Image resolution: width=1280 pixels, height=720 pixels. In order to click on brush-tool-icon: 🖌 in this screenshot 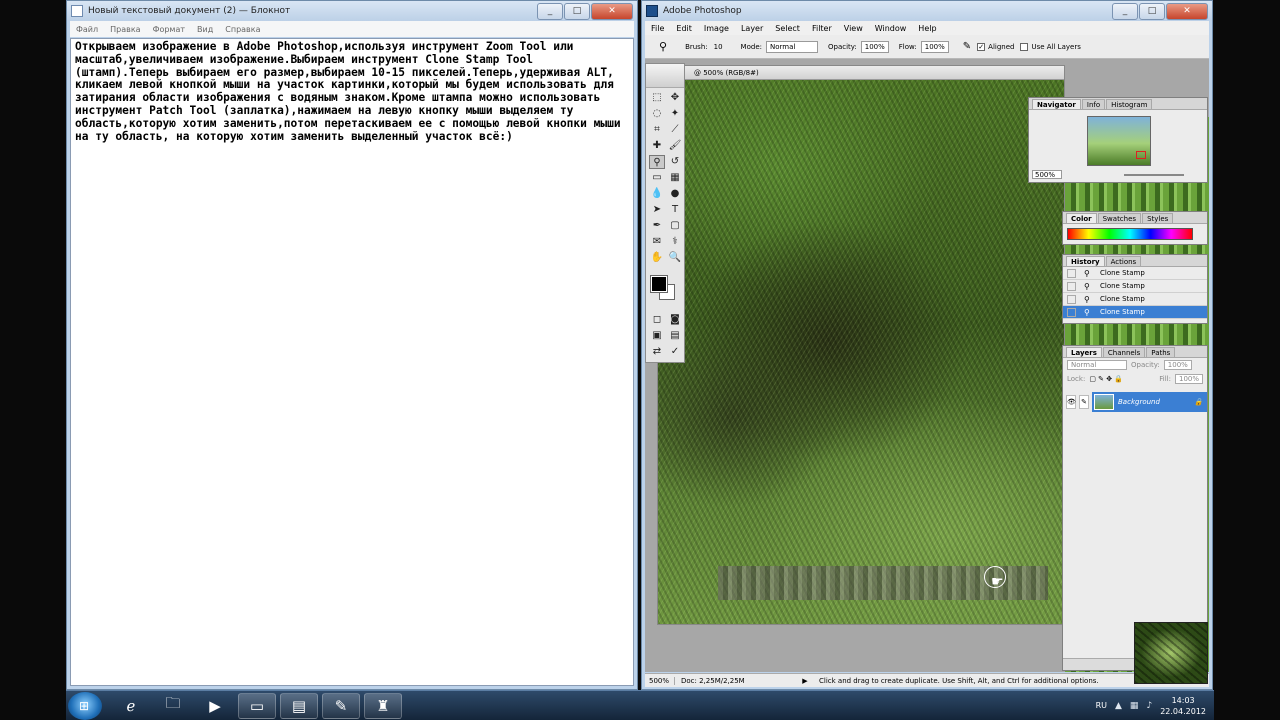, I will do `click(675, 146)`.